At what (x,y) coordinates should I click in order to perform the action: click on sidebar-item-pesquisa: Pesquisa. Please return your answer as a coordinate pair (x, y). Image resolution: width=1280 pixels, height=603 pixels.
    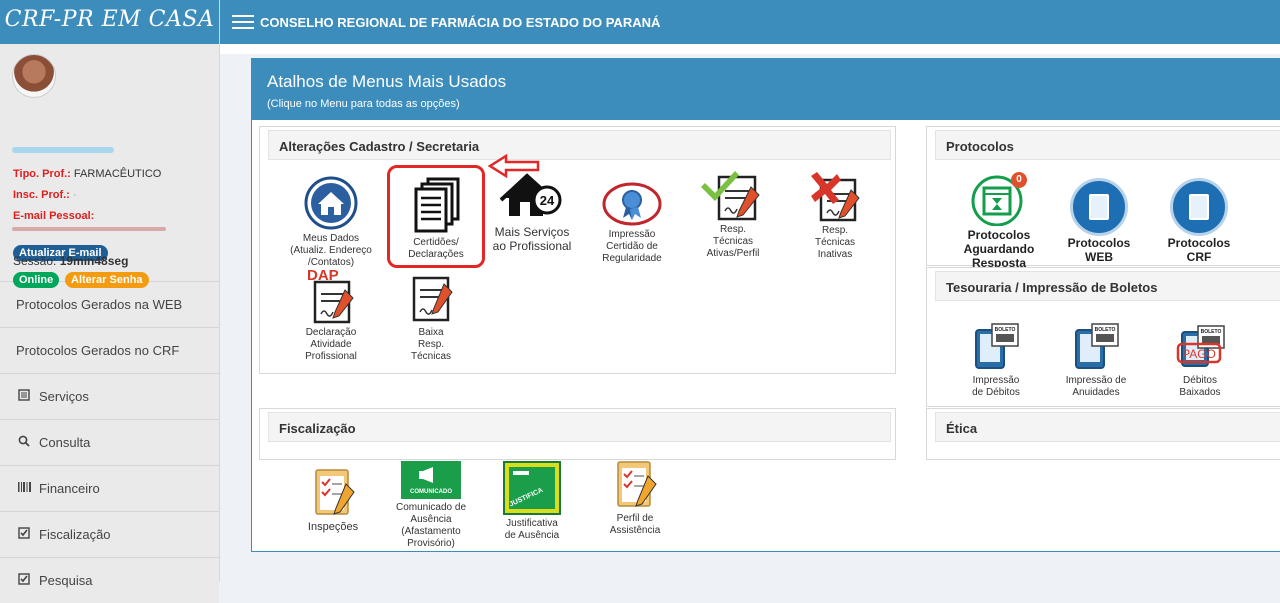
    Looking at the image, I should click on (109, 580).